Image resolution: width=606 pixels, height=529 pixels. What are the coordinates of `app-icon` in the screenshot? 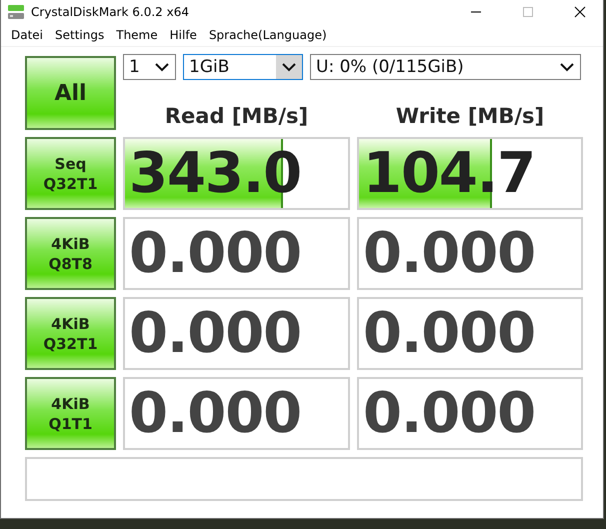 It's located at (16, 12).